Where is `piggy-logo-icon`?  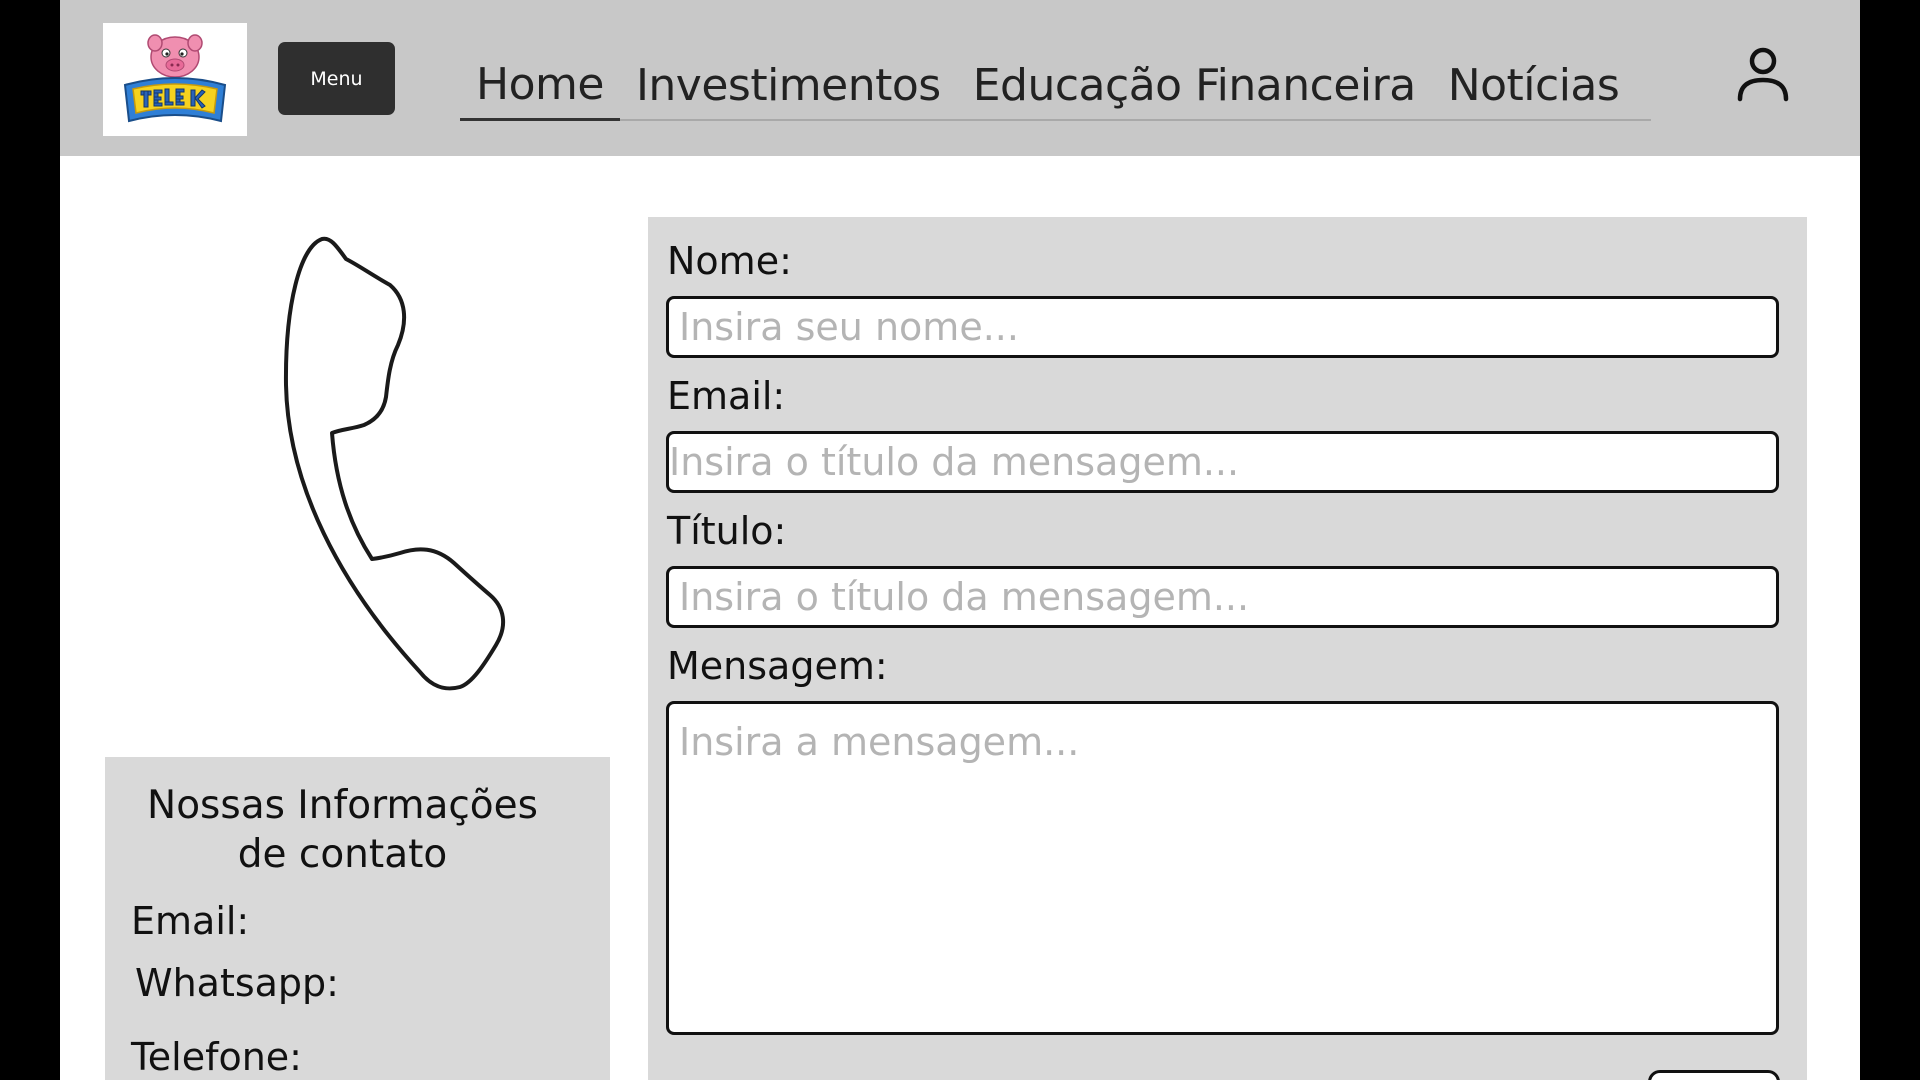
piggy-logo-icon is located at coordinates (175, 78).